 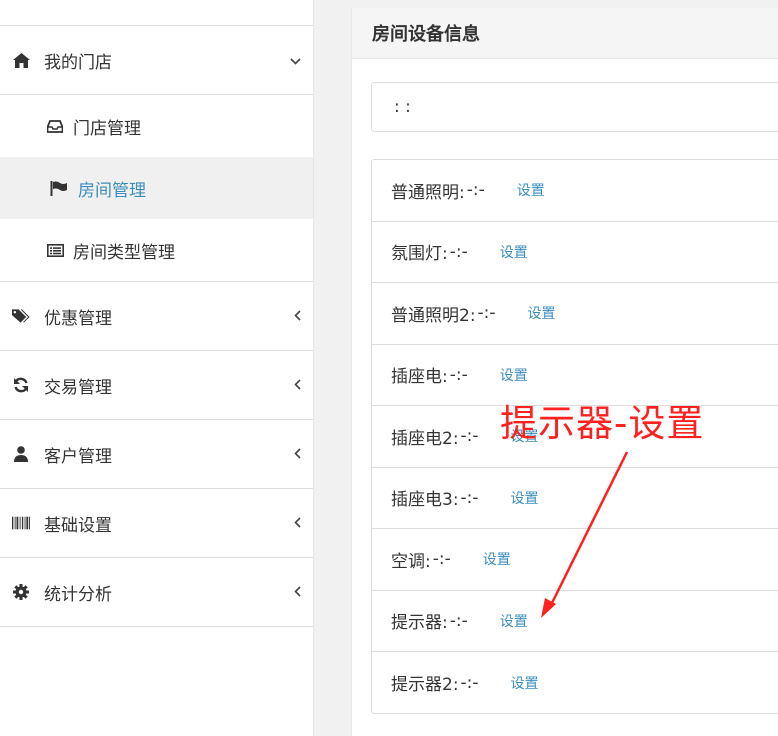 I want to click on sidebar-item-basic-settings: 基础设置, so click(x=156, y=523).